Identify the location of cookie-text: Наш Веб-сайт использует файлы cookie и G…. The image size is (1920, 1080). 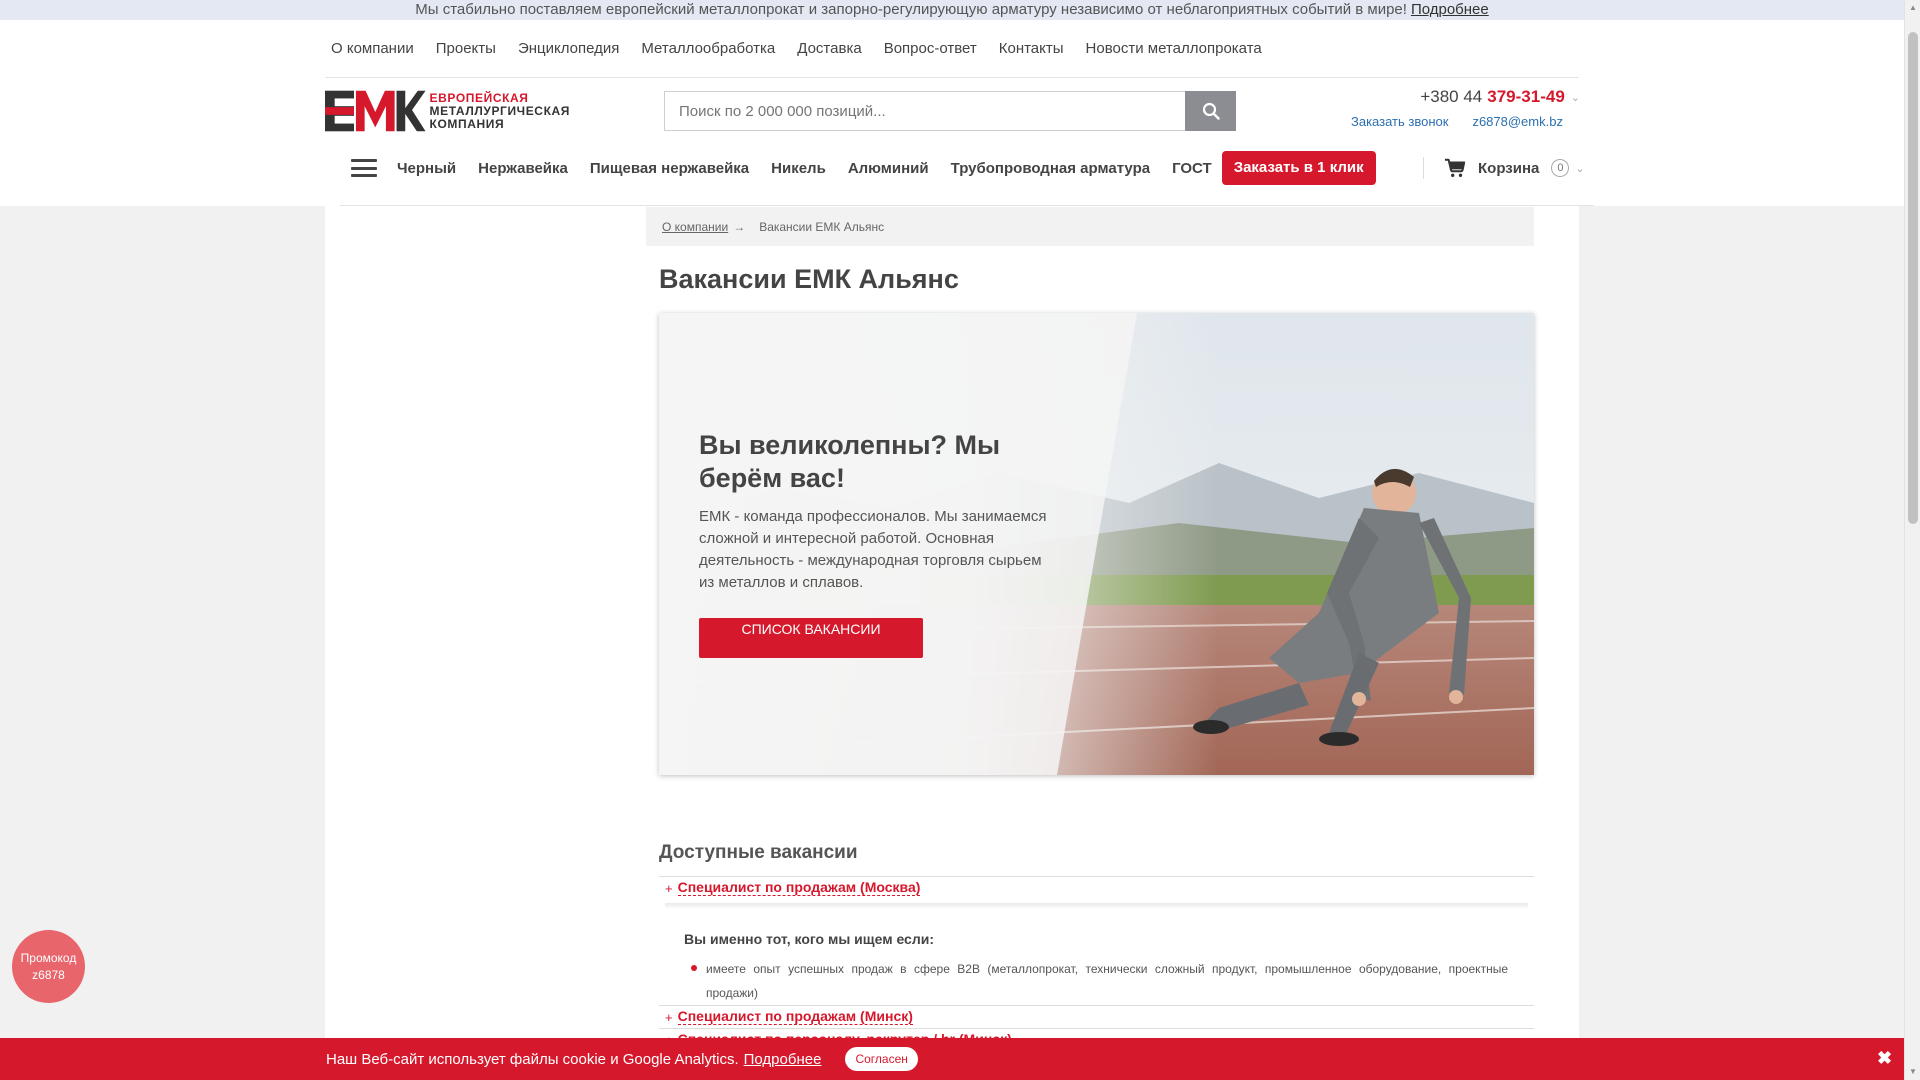
(532, 1059).